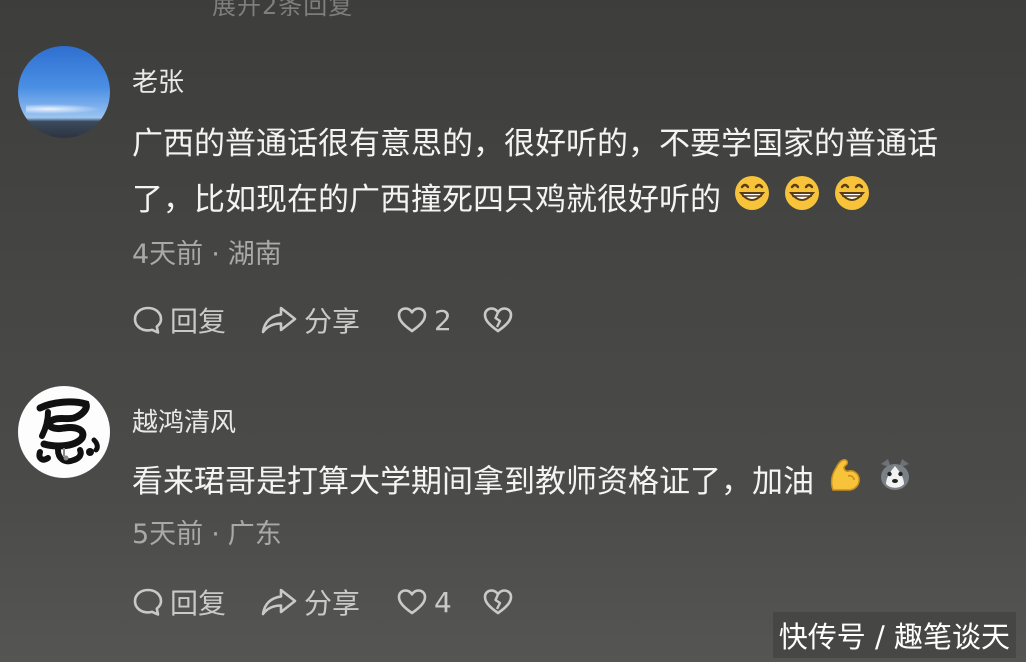 This screenshot has width=1026, height=662. Describe the element at coordinates (168, 254) in the screenshot. I see `comment-time: 4天前` at that location.